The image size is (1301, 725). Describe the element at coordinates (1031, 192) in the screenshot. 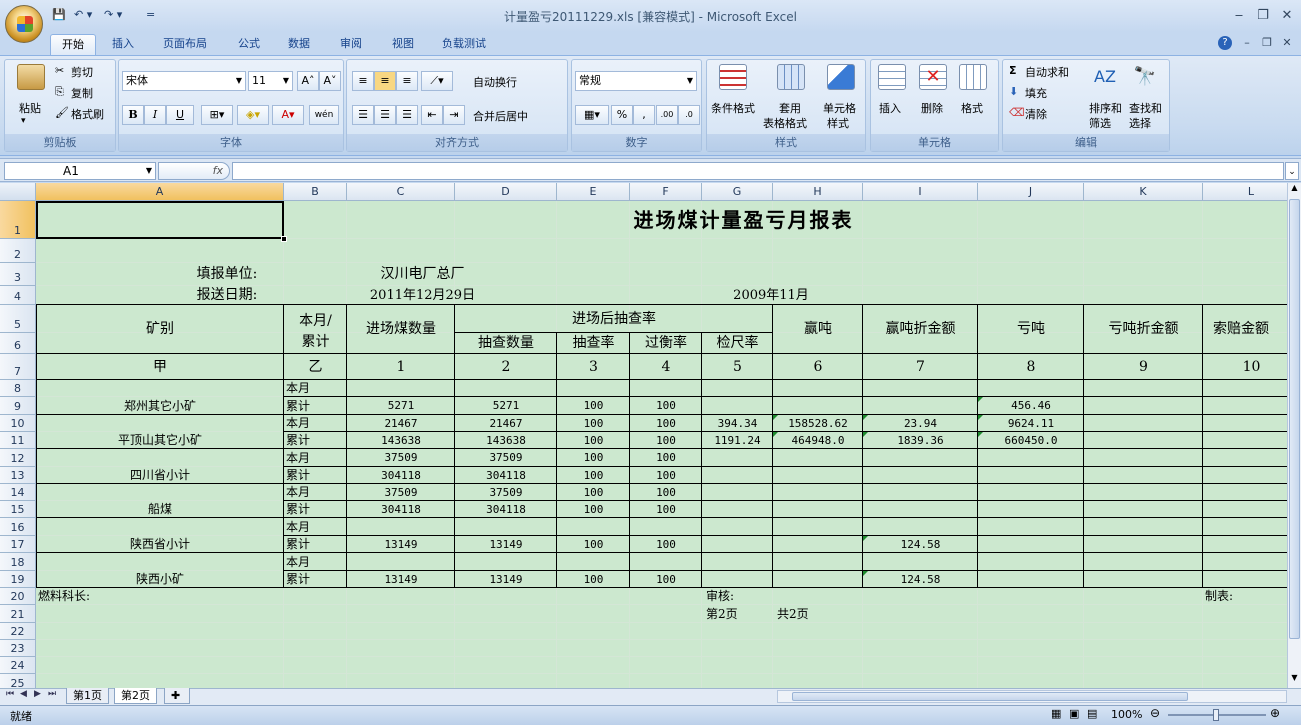

I see `col-header-J: J` at that location.